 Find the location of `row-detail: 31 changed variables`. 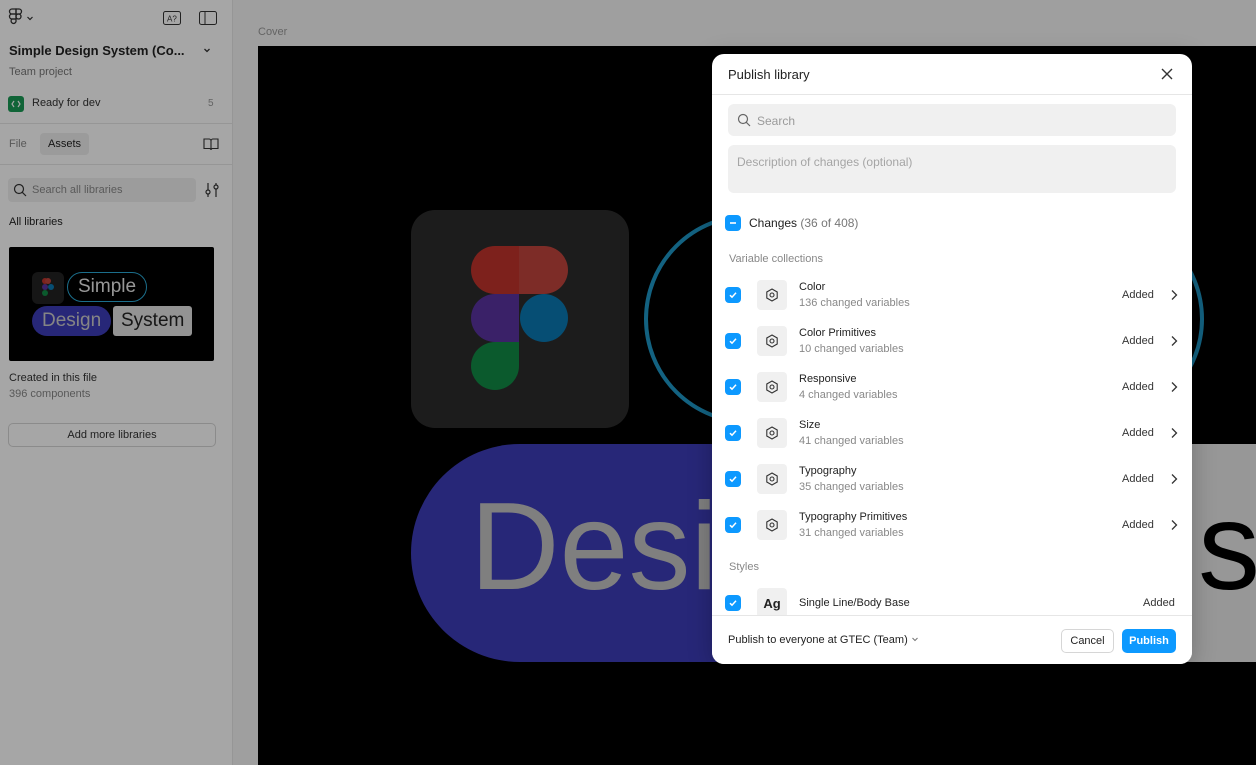

row-detail: 31 changed variables is located at coordinates (851, 533).